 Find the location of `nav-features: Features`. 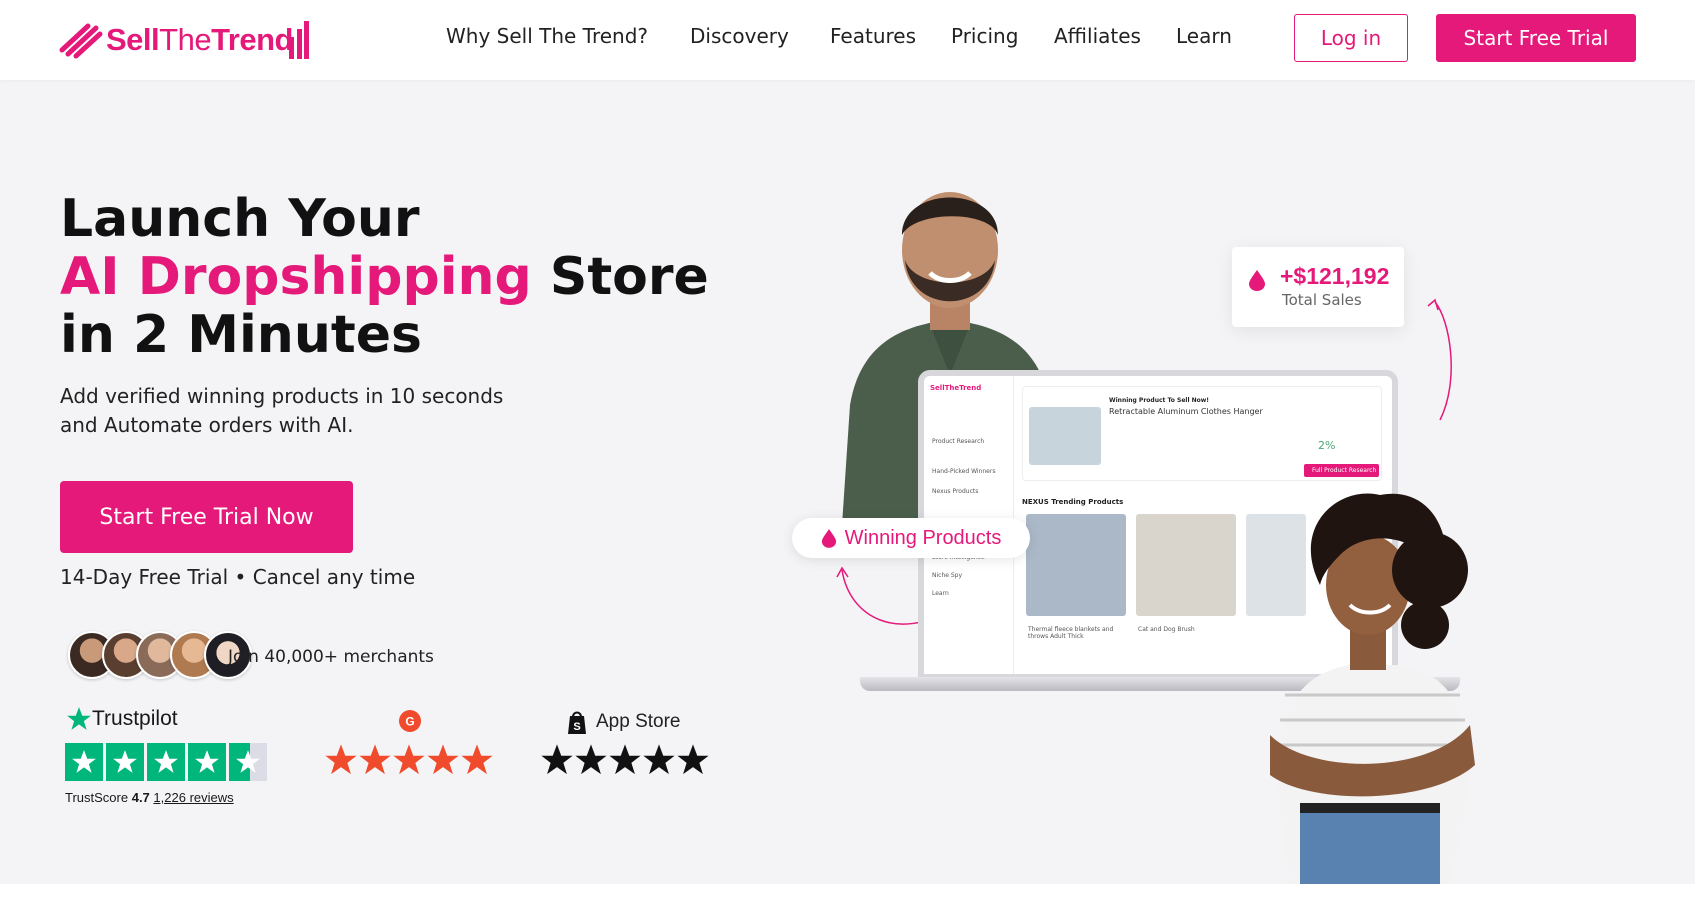

nav-features: Features is located at coordinates (873, 36).